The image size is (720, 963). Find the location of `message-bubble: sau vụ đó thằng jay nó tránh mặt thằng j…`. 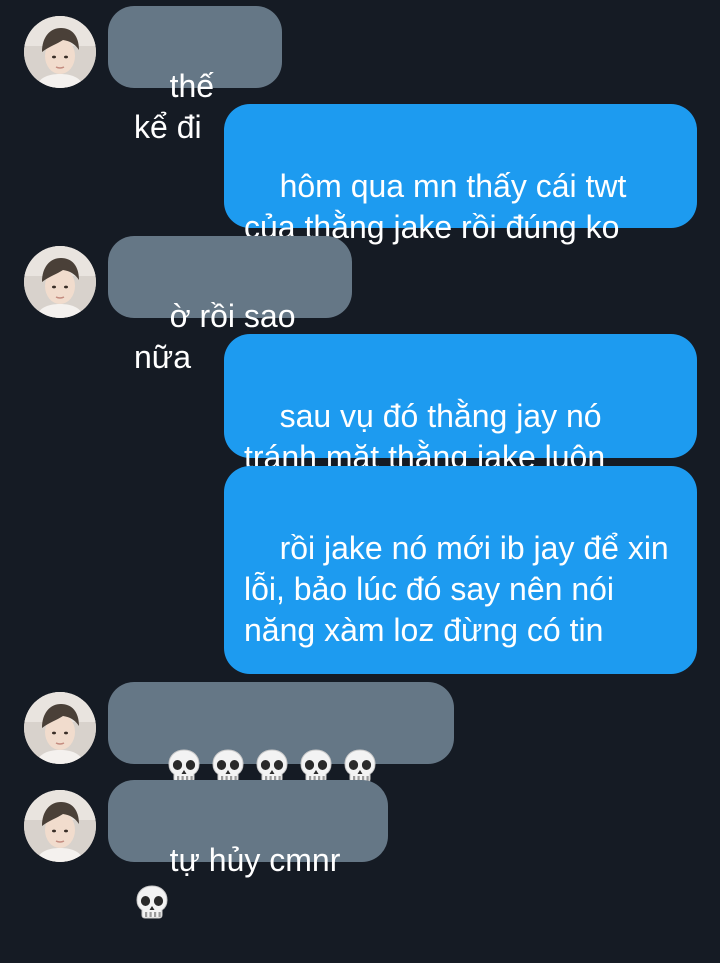

message-bubble: sau vụ đó thằng jay nó tránh mặt thằng j… is located at coordinates (460, 404).